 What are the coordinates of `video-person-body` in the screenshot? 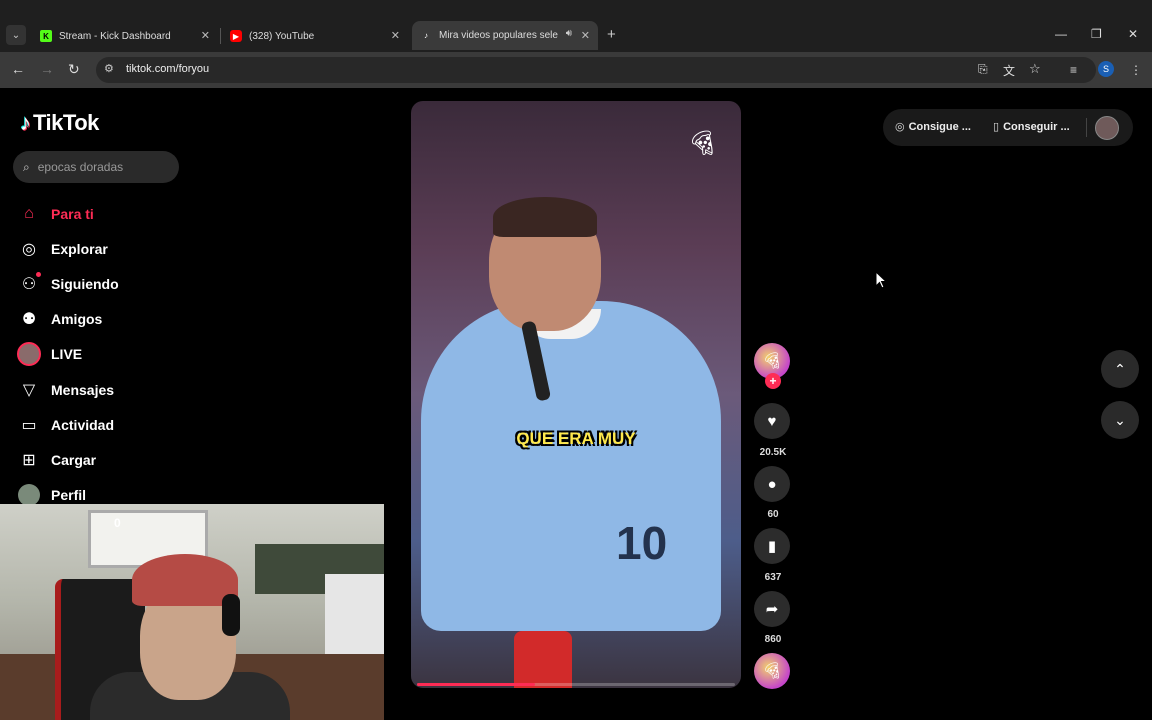 It's located at (571, 466).